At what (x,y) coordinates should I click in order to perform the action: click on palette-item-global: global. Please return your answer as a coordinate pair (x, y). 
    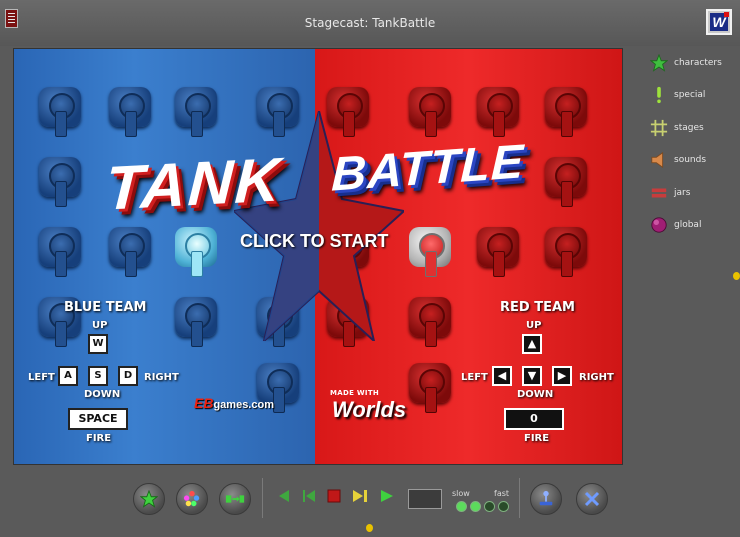
    Looking at the image, I should click on (695, 226).